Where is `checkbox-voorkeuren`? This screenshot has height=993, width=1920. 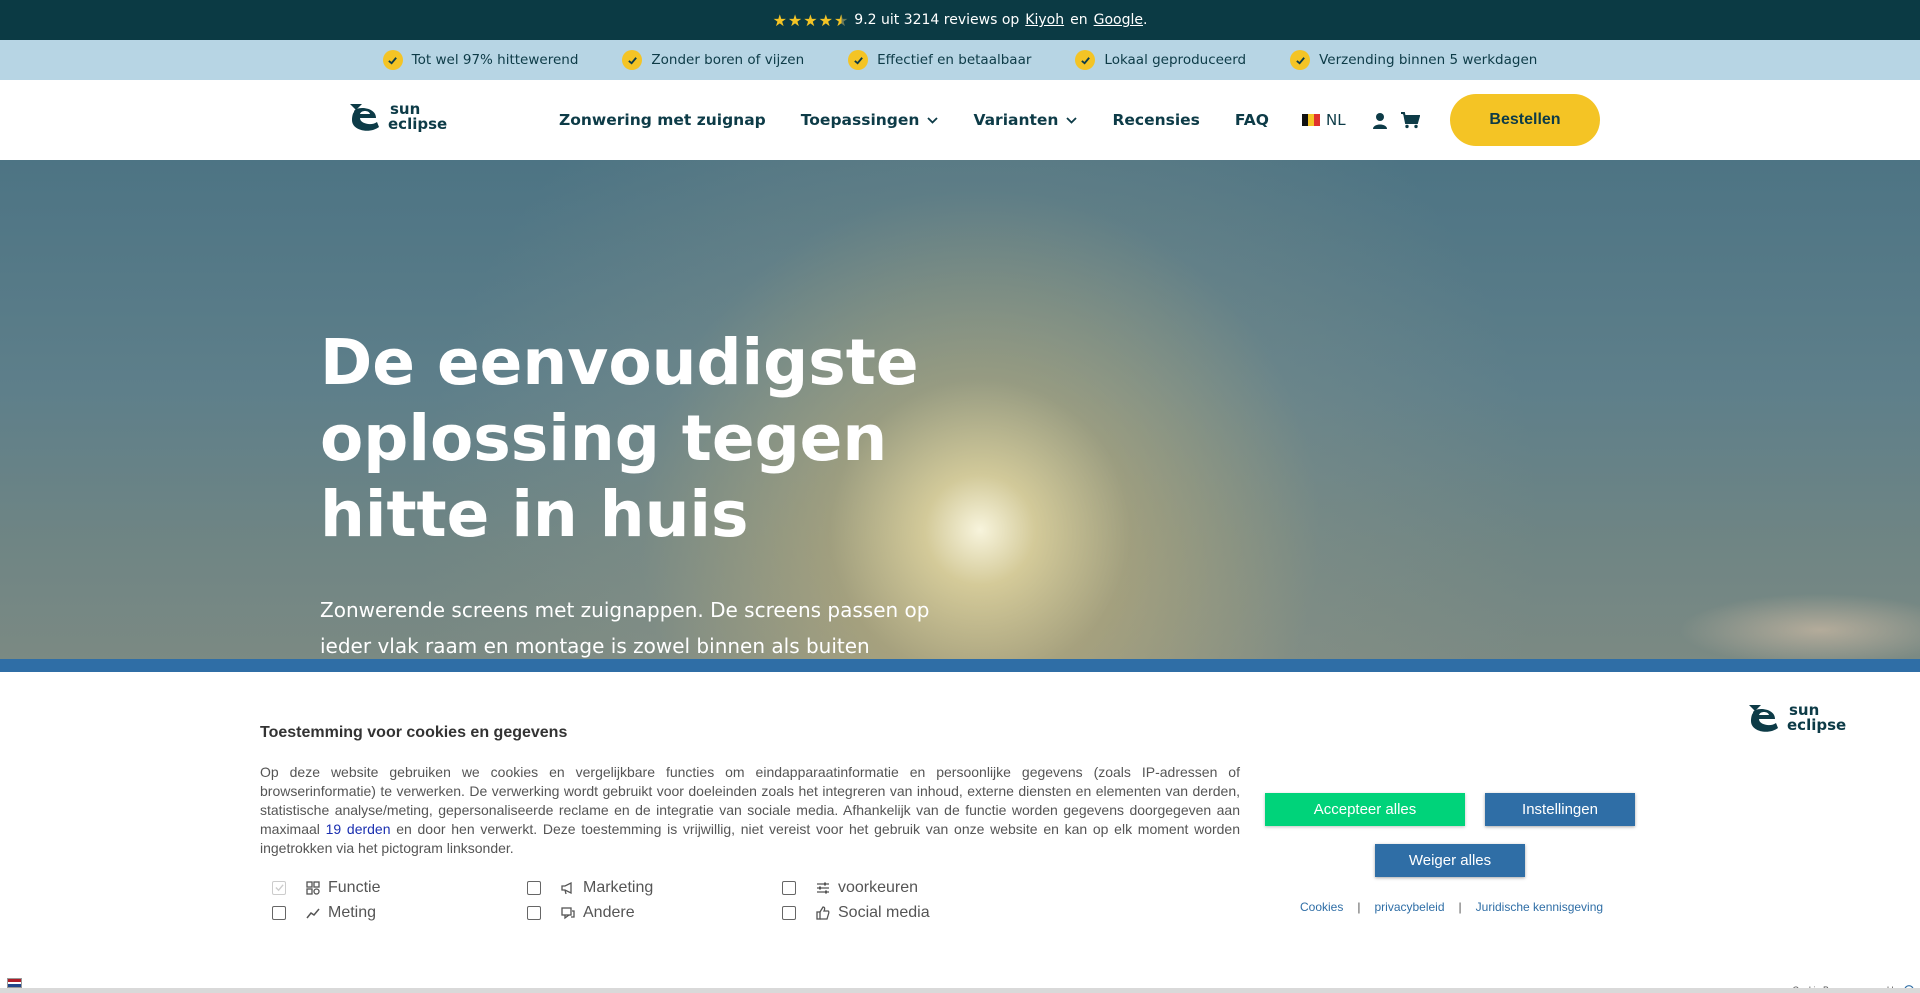
checkbox-voorkeuren is located at coordinates (789, 887).